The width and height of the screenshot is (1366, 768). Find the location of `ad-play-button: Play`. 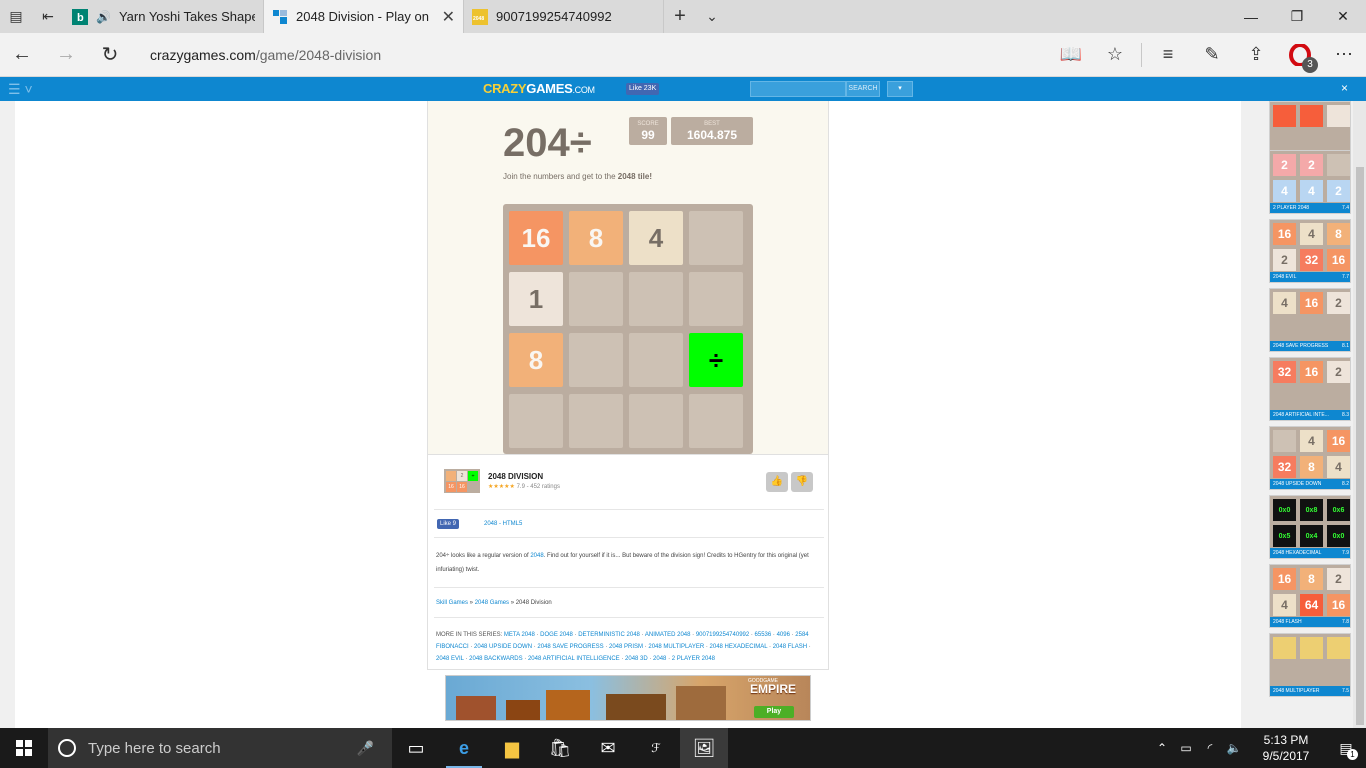

ad-play-button: Play is located at coordinates (774, 712).